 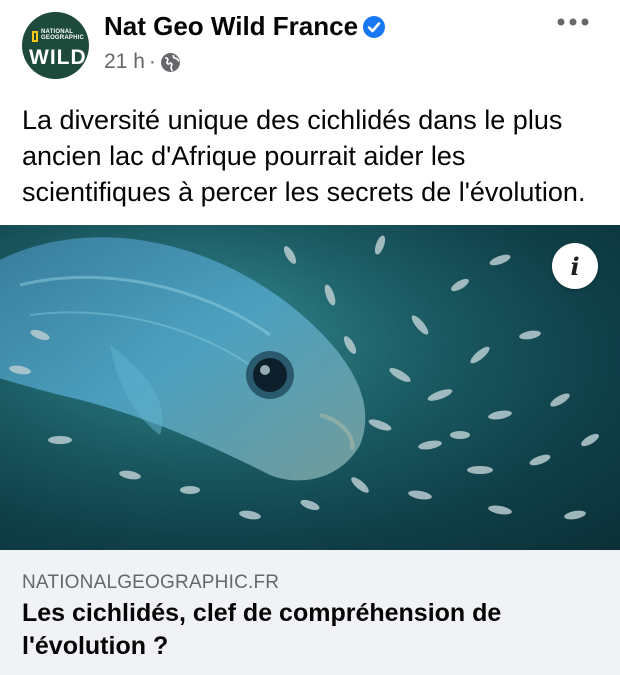 What do you see at coordinates (170, 62) in the screenshot?
I see `globe-icon` at bounding box center [170, 62].